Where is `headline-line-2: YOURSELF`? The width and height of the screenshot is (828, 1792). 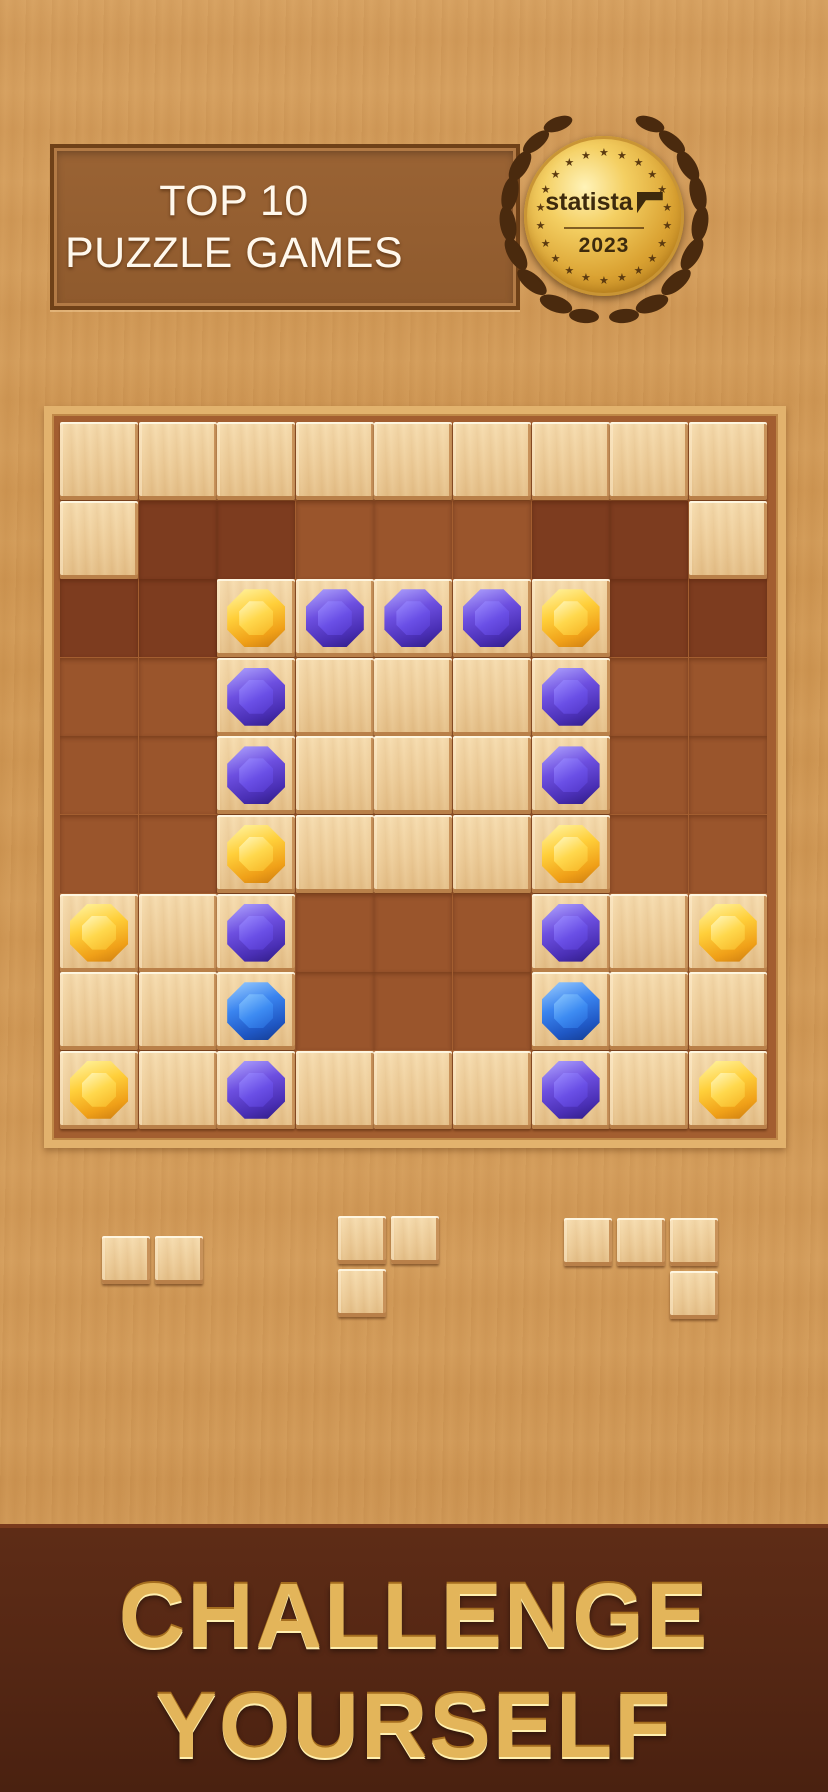 headline-line-2: YOURSELF is located at coordinates (414, 1726).